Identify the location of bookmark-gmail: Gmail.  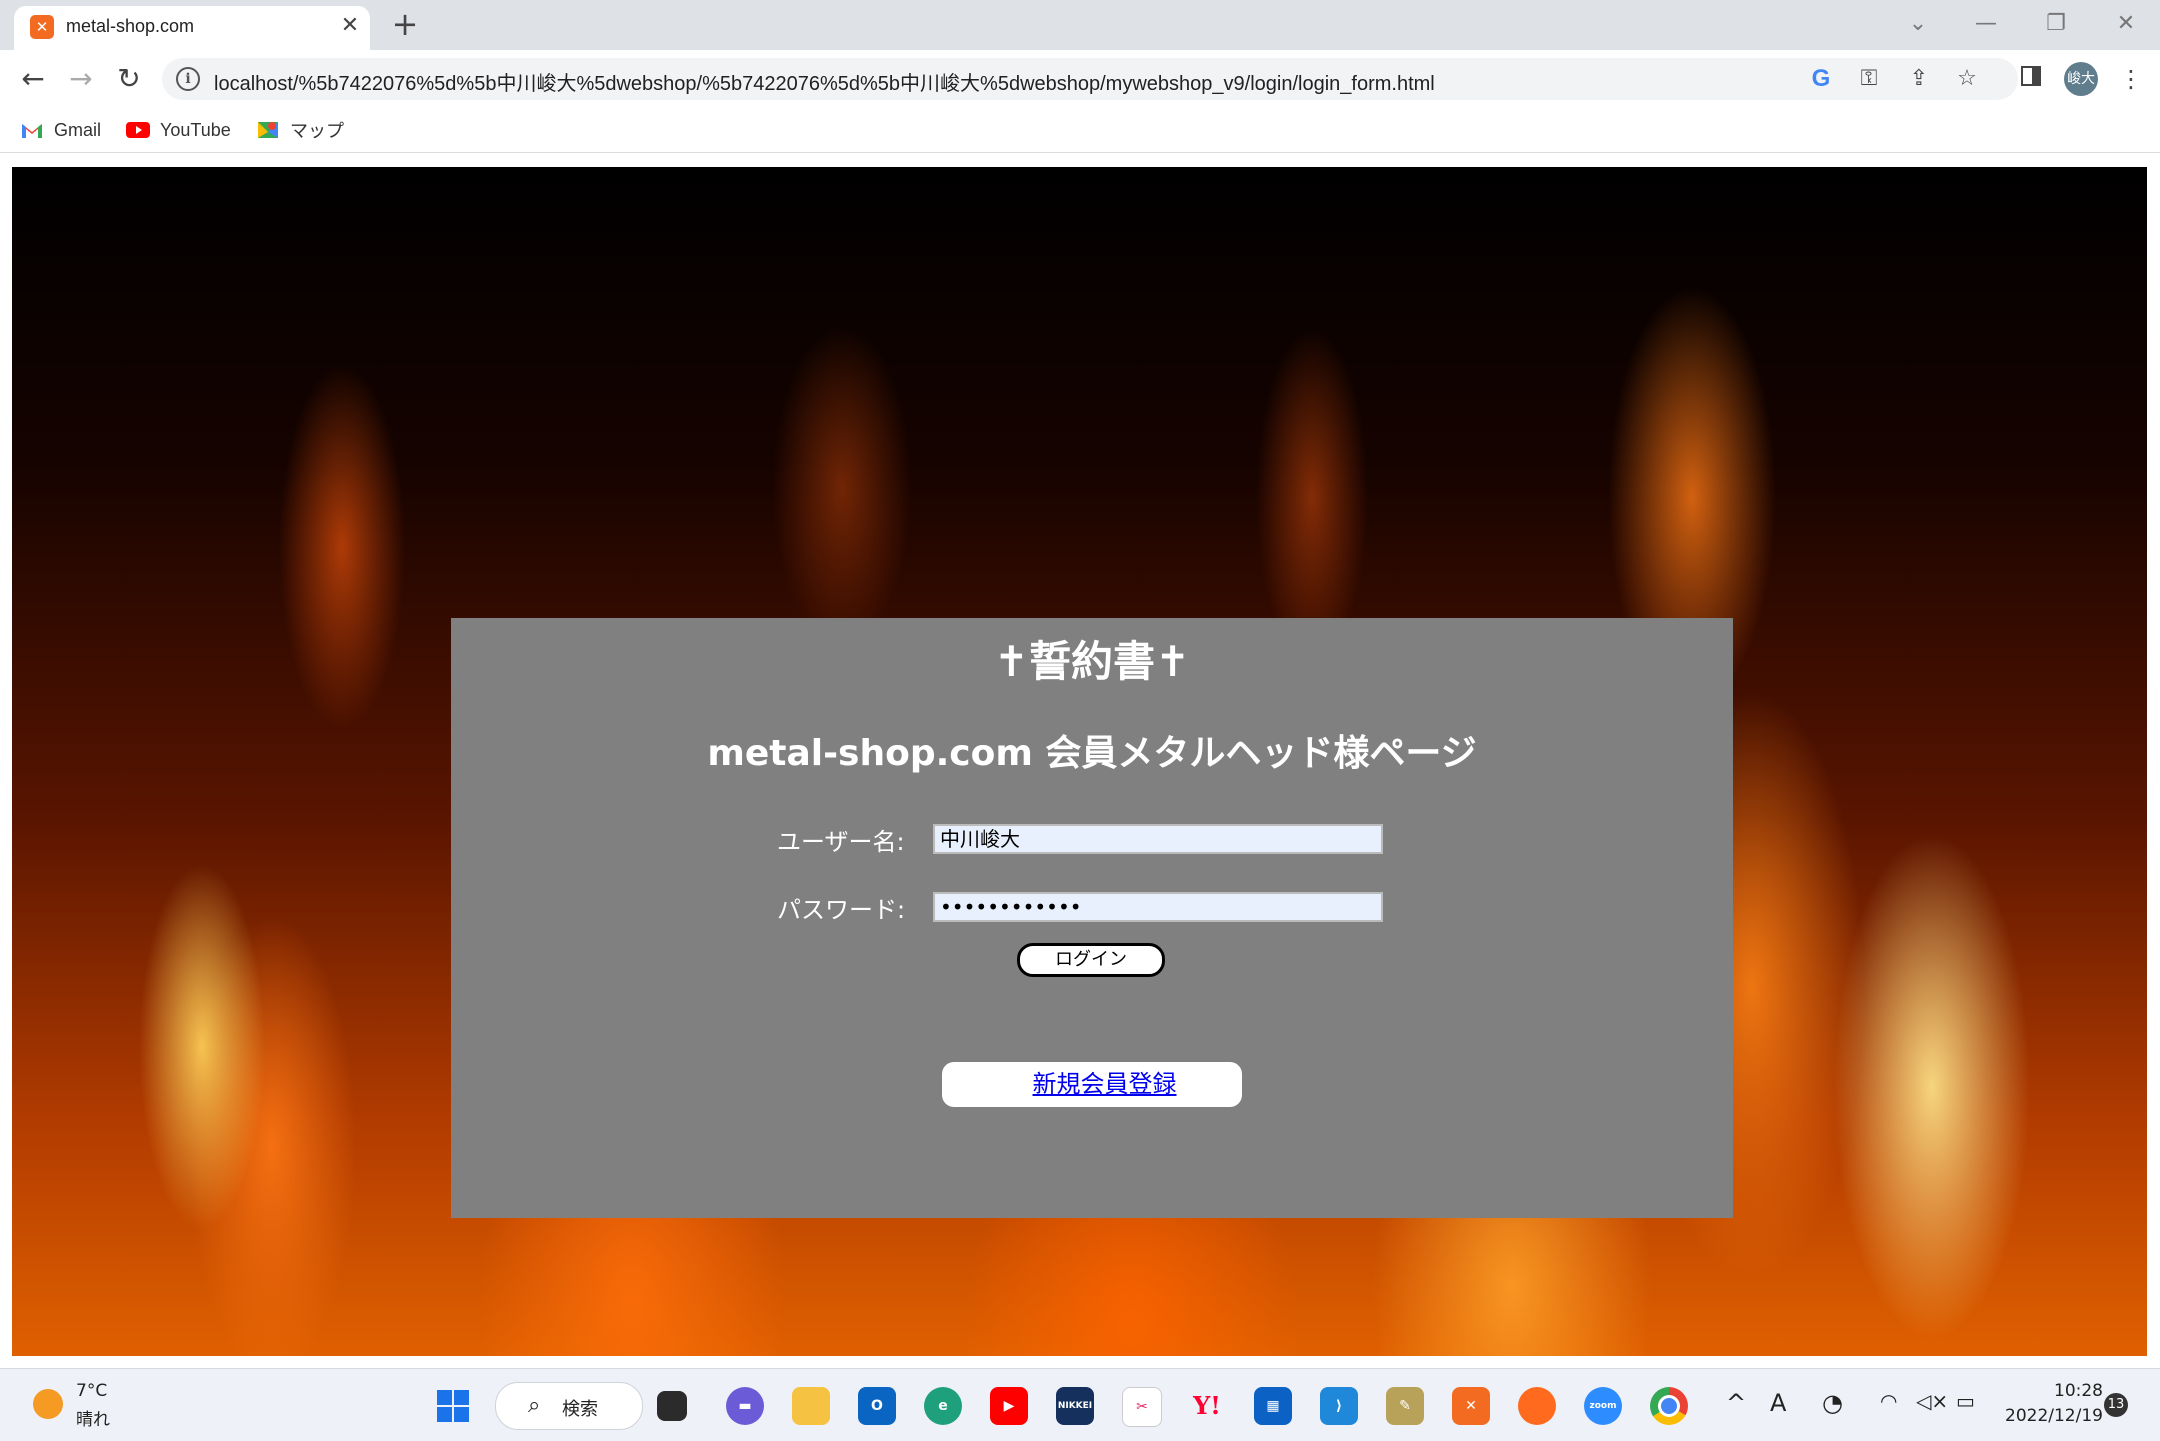
(60, 130).